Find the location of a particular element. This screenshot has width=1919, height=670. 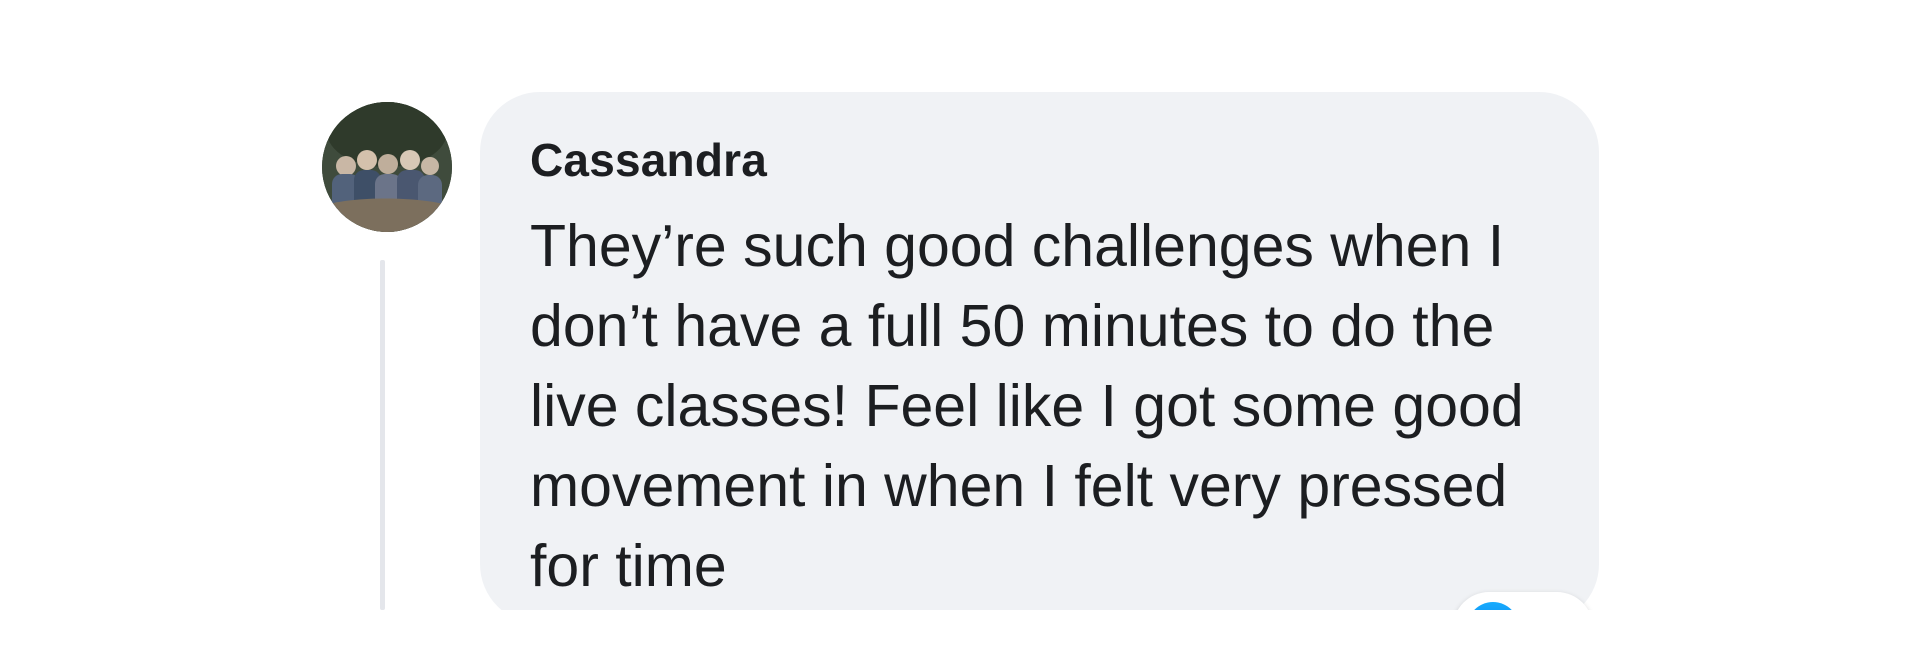

comment-author: Cassandra is located at coordinates (1039, 161).